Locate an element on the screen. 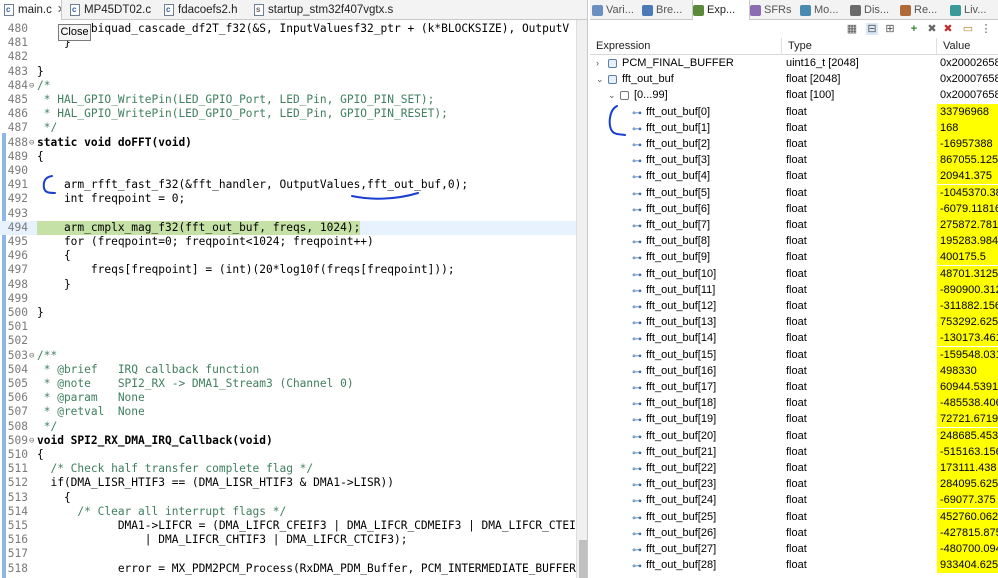  code-line: 493 is located at coordinates (288, 214).